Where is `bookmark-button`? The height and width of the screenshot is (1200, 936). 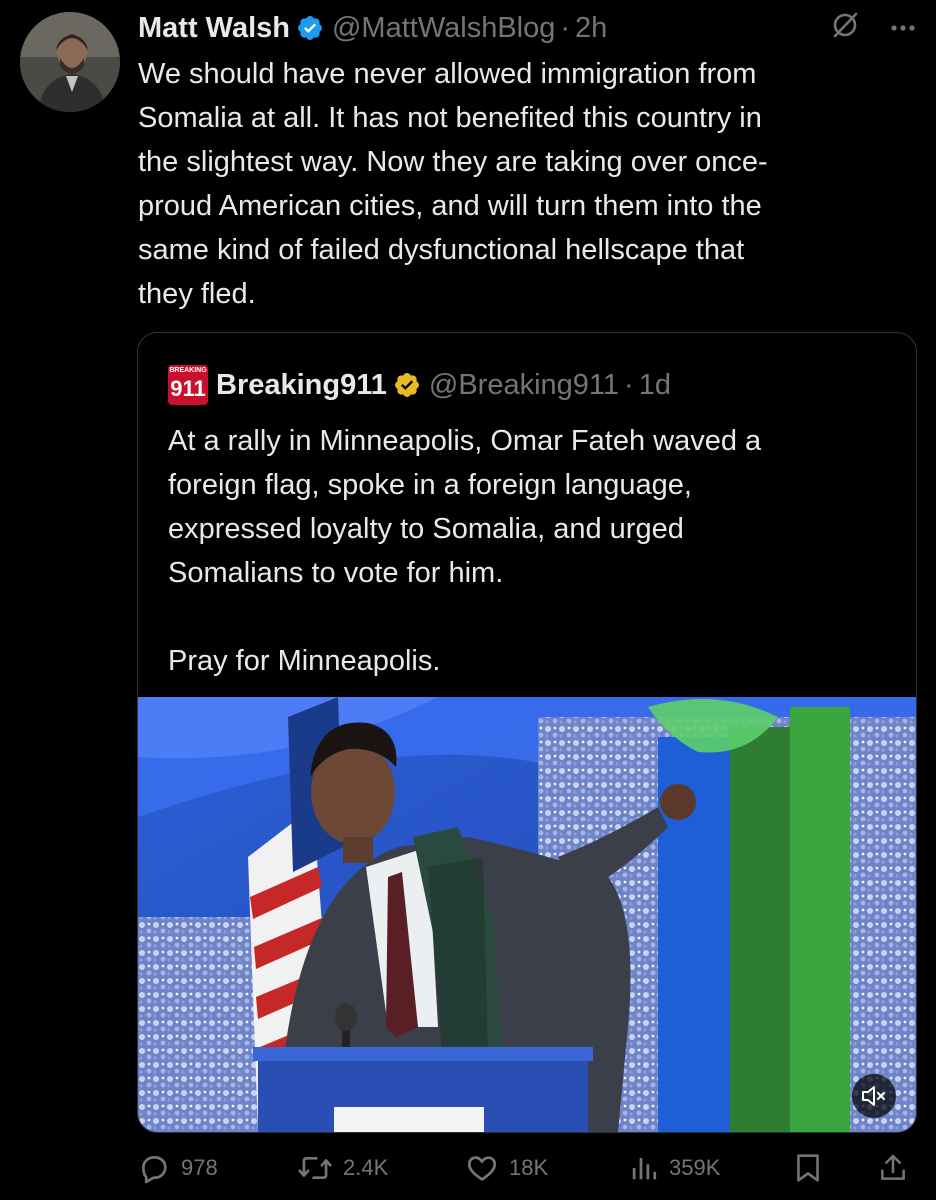
bookmark-button is located at coordinates (808, 1168).